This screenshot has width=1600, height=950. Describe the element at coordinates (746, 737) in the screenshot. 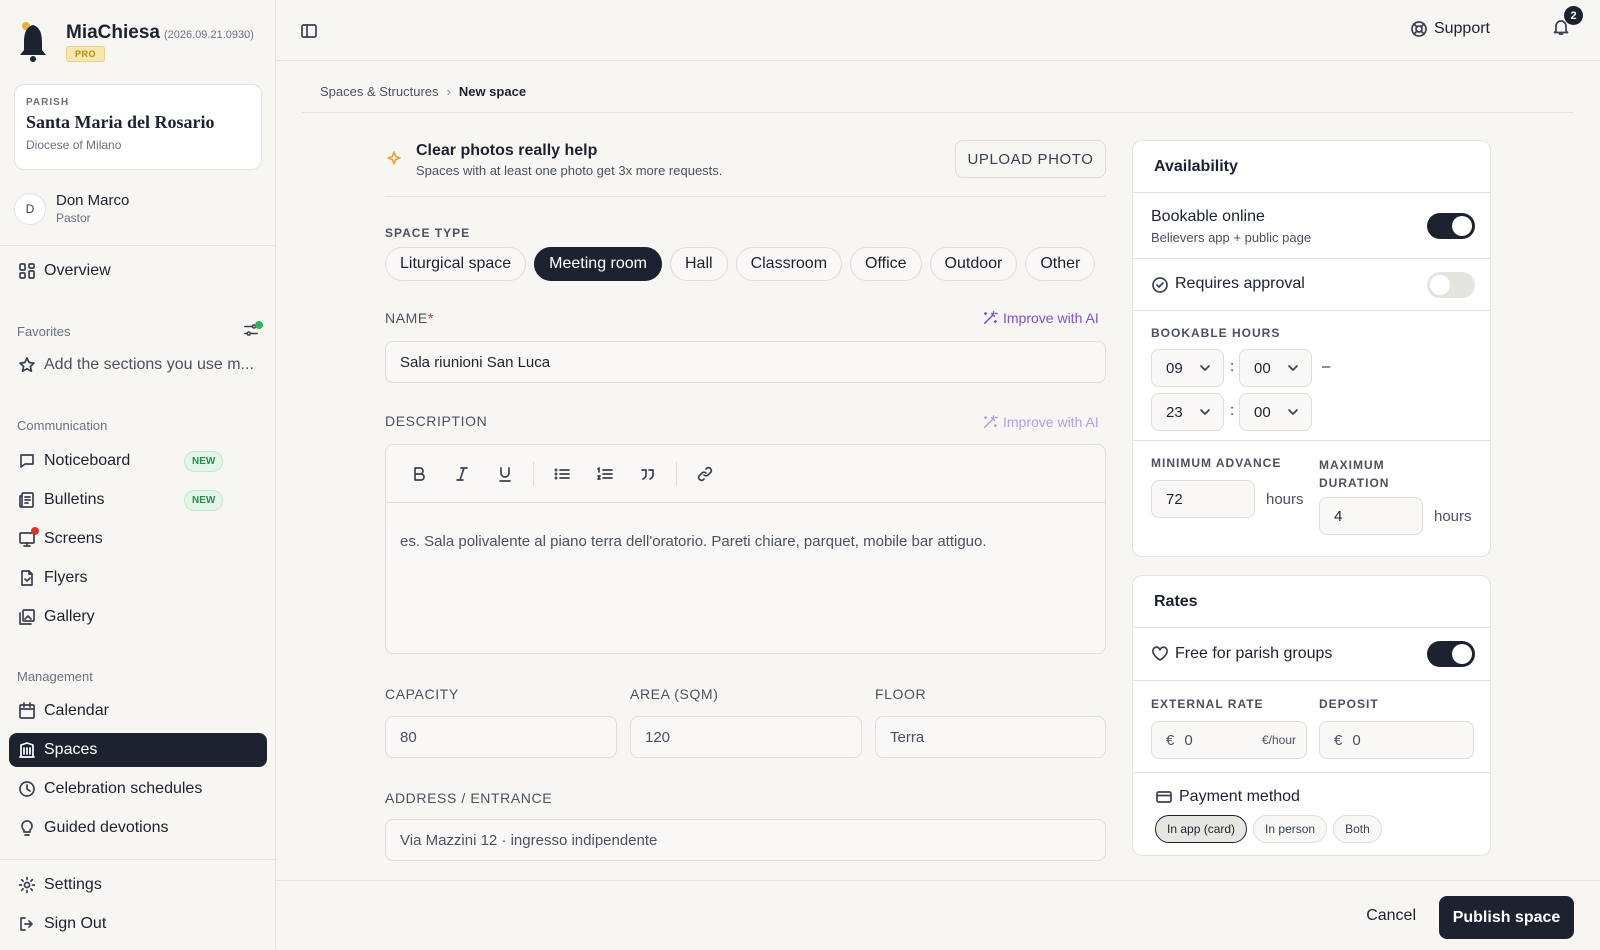

I see `area-input: 120` at that location.